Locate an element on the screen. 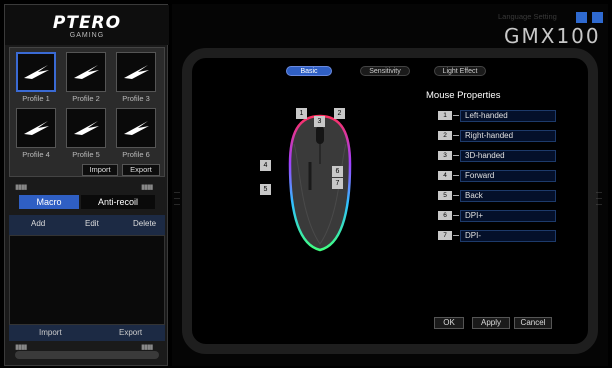 The height and width of the screenshot is (368, 612). macro-add-button: Add is located at coordinates (38, 223).